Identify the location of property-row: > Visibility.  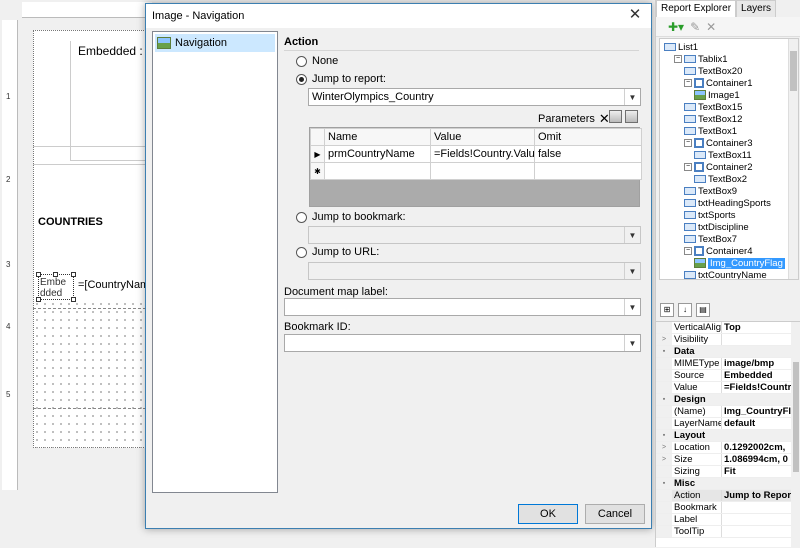
(728, 340).